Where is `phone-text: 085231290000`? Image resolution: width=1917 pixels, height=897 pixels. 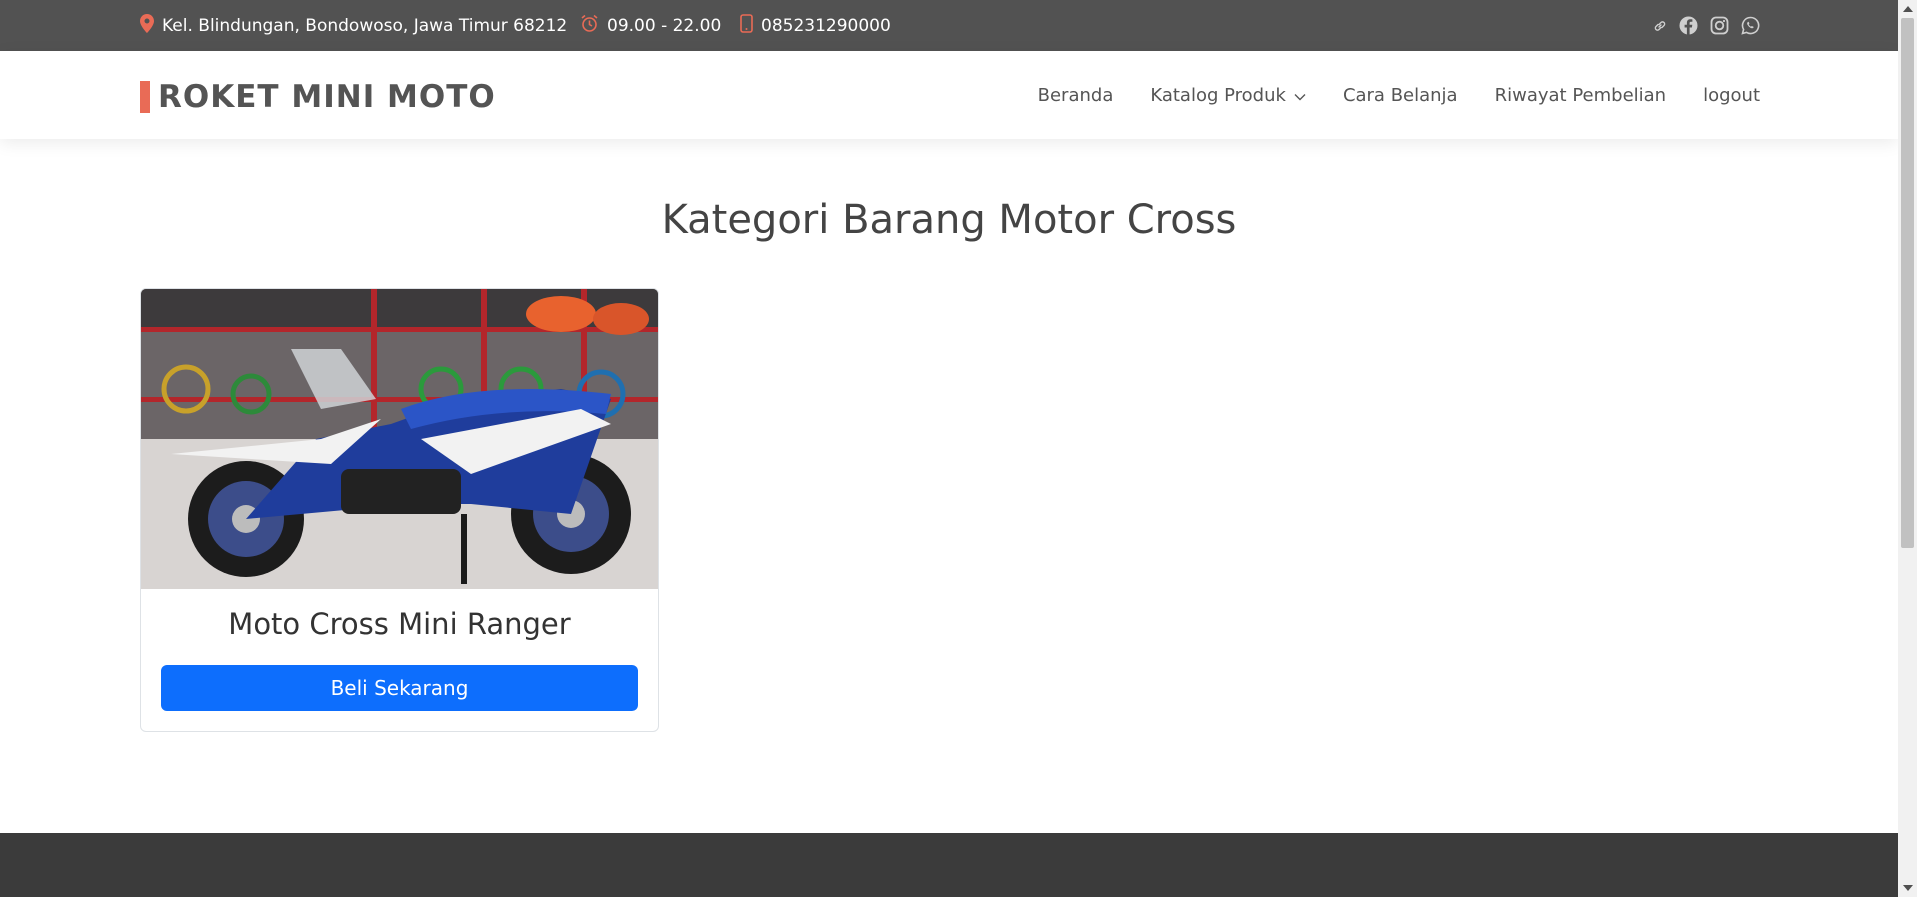 phone-text: 085231290000 is located at coordinates (826, 25).